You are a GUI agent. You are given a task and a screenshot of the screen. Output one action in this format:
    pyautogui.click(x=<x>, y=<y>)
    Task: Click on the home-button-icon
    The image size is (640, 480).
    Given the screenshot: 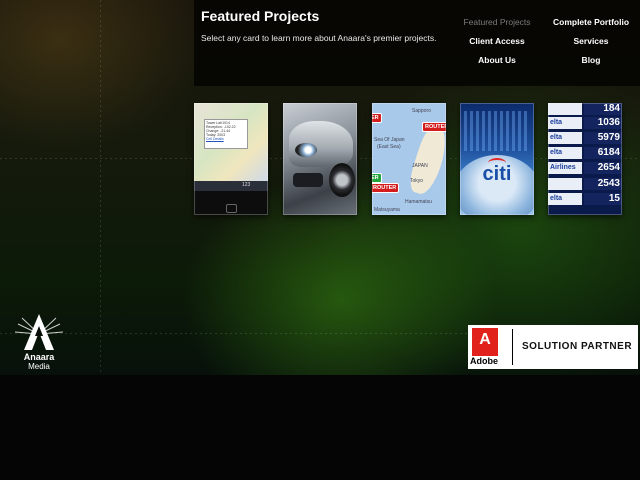 What is the action you would take?
    pyautogui.click(x=231, y=208)
    